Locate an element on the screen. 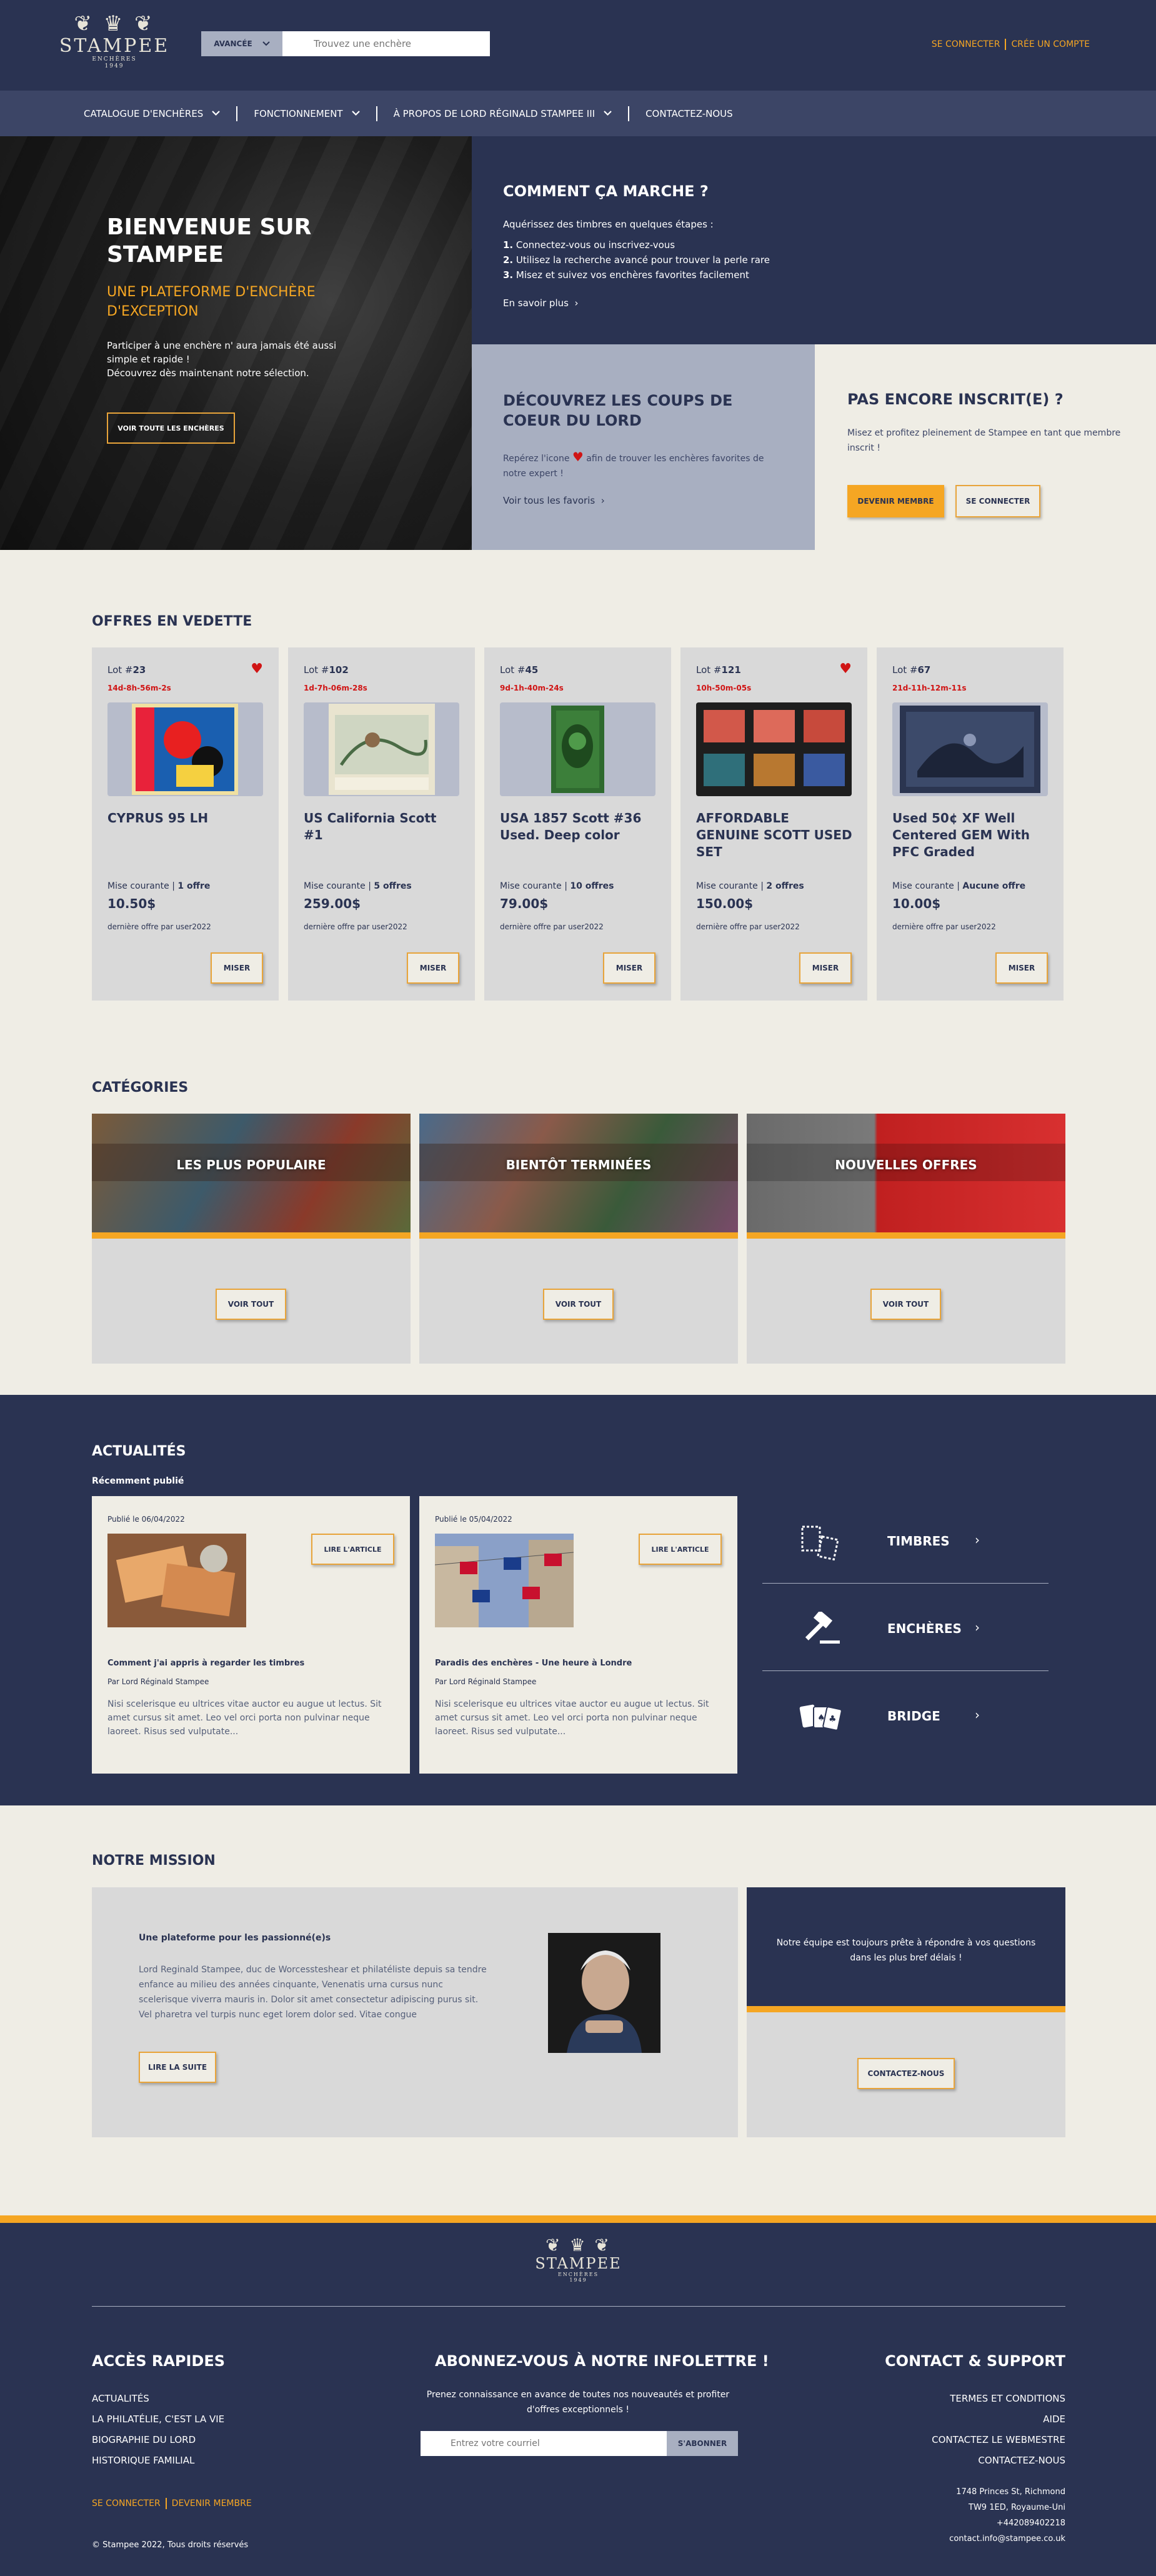  nav-item-about: À PROPOS DE LORD RÉGINALD STAMPEE III is located at coordinates (503, 113).